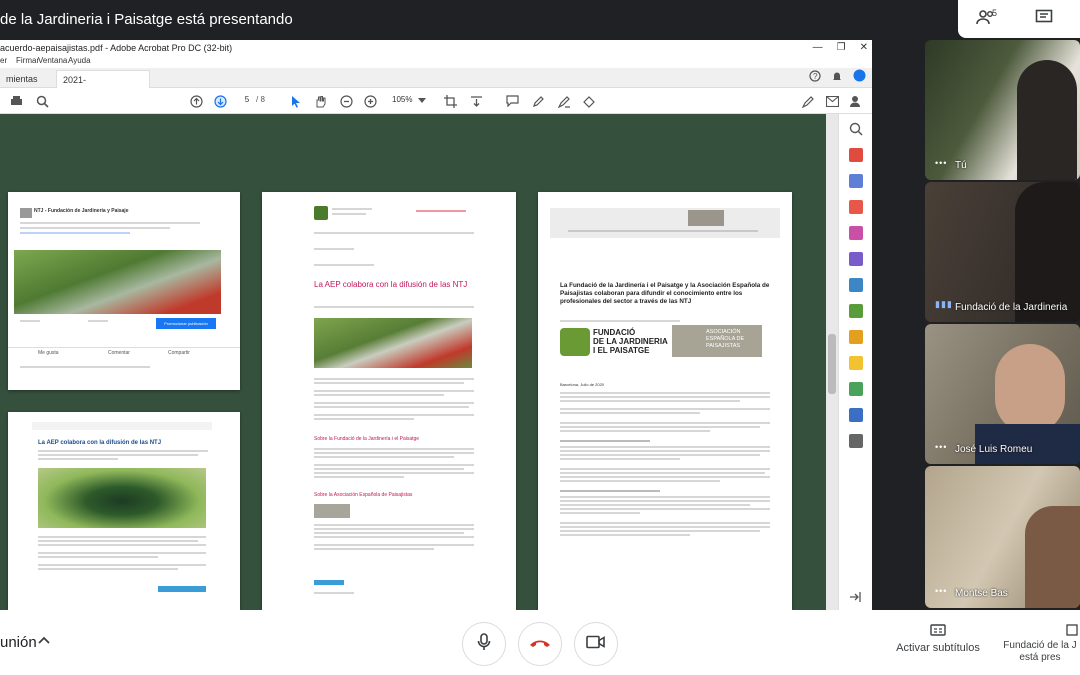 This screenshot has height=675, width=1080. Describe the element at coordinates (436, 85) in the screenshot. I see `acrobat-tabs: mientas 2021-seguimiento-... × ?` at that location.